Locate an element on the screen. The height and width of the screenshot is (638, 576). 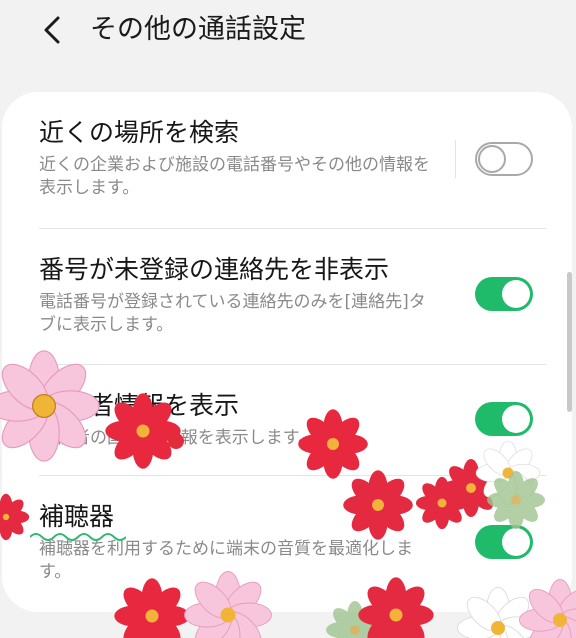
toggle-hearing-aid is located at coordinates (504, 542).